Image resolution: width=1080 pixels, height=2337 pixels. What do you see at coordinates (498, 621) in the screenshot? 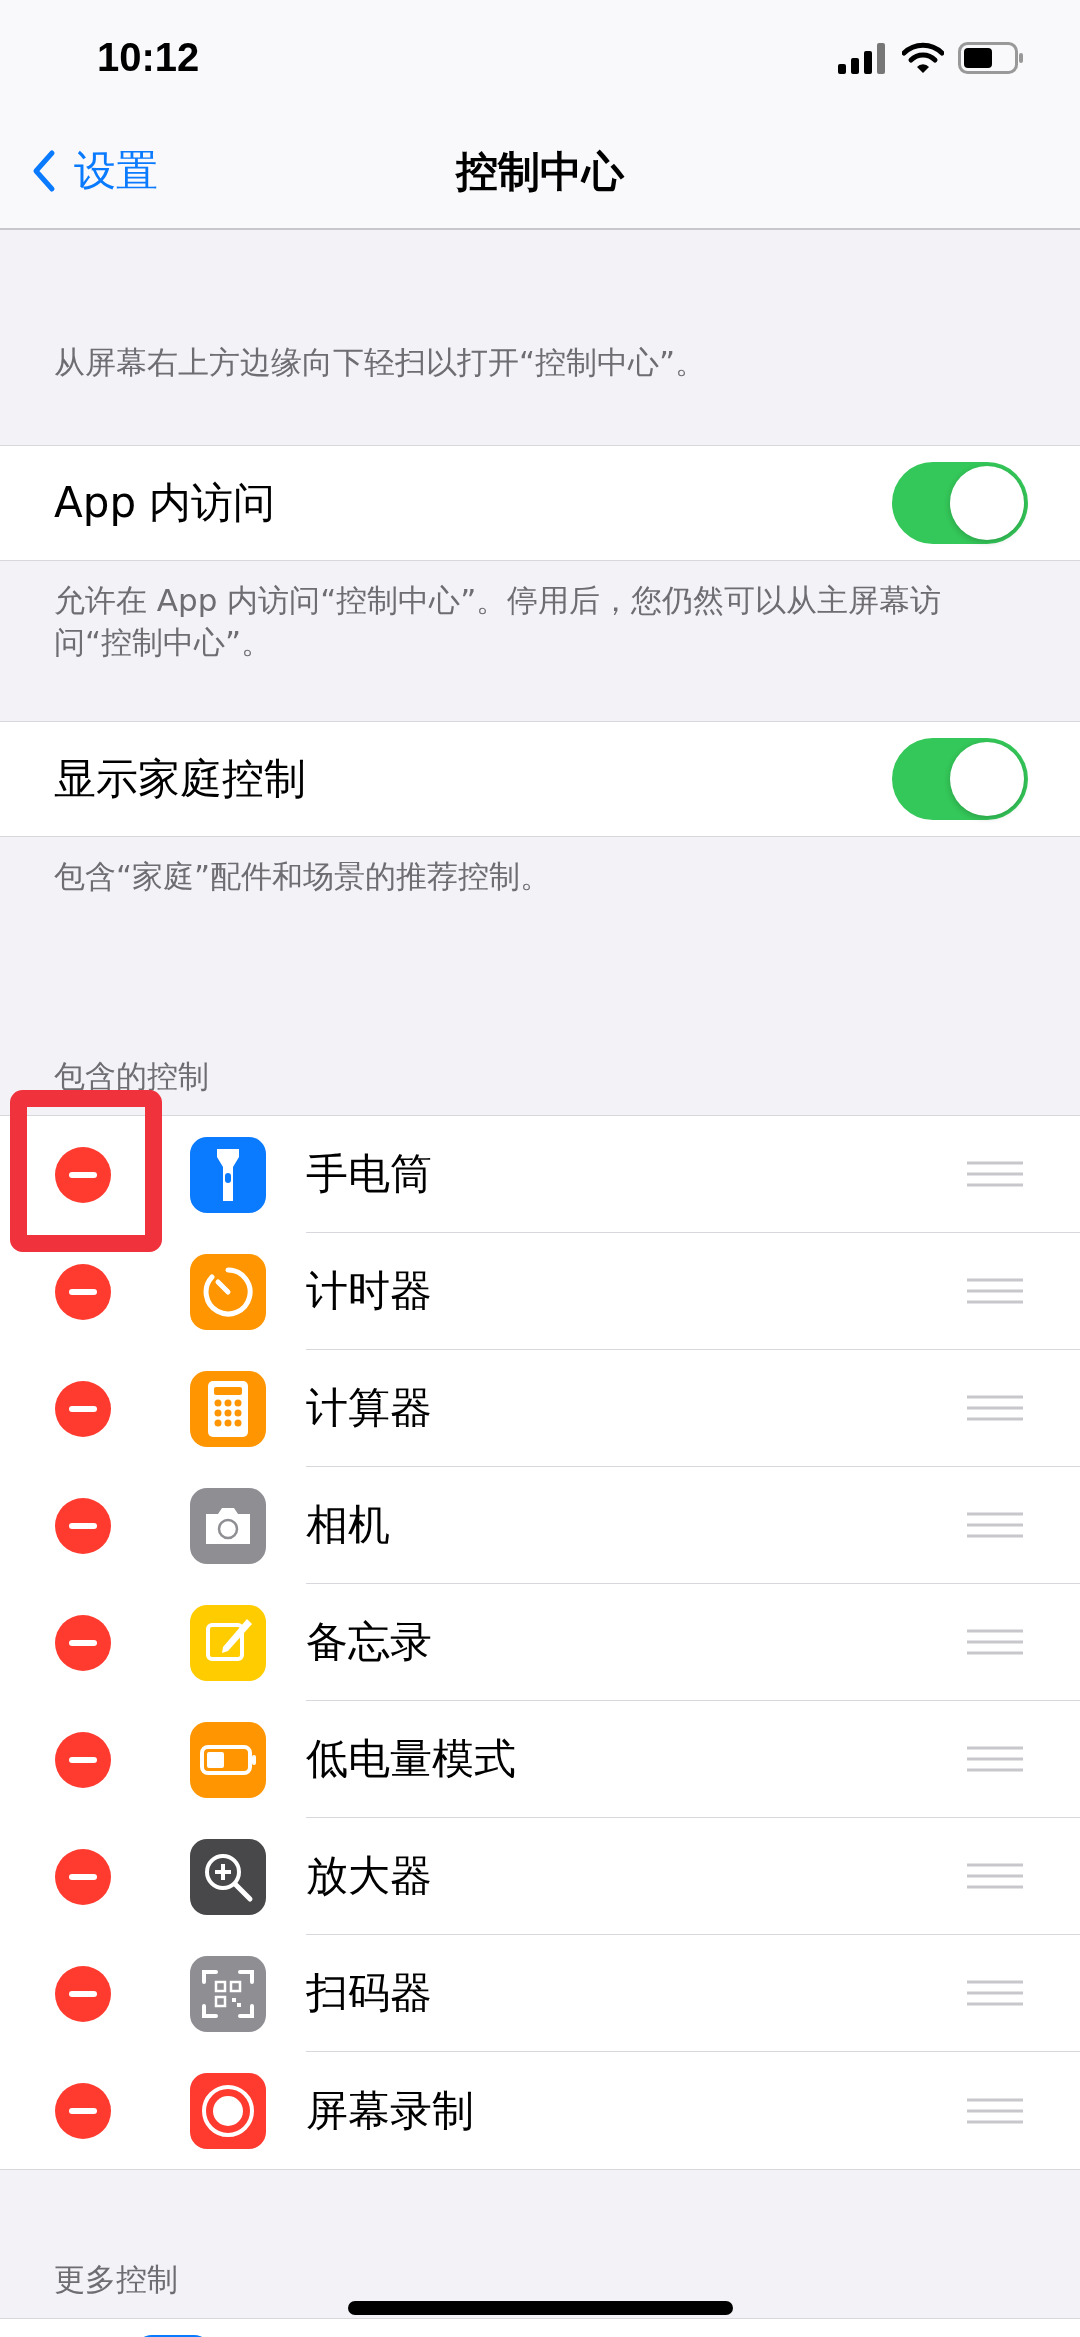
I see `footer-text: 允许在 App 内访问“控制中心”。停用后，您仍然可以从主屏幕访问“控制中心”。` at bounding box center [498, 621].